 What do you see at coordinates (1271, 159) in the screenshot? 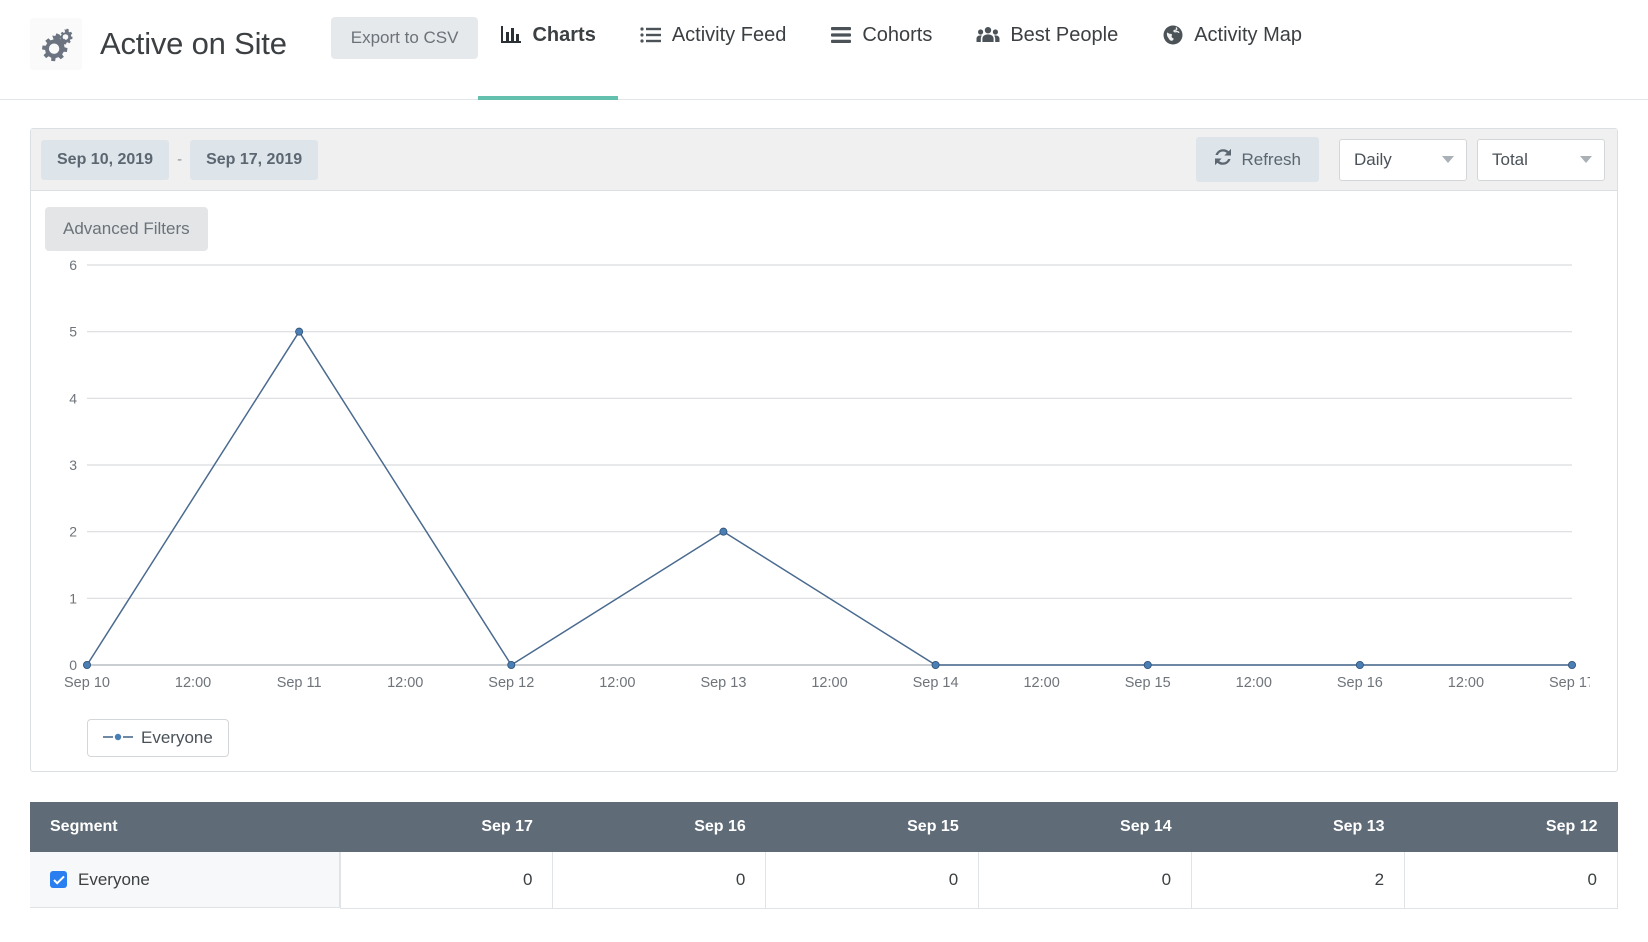
I see `refresh-label: Refresh` at bounding box center [1271, 159].